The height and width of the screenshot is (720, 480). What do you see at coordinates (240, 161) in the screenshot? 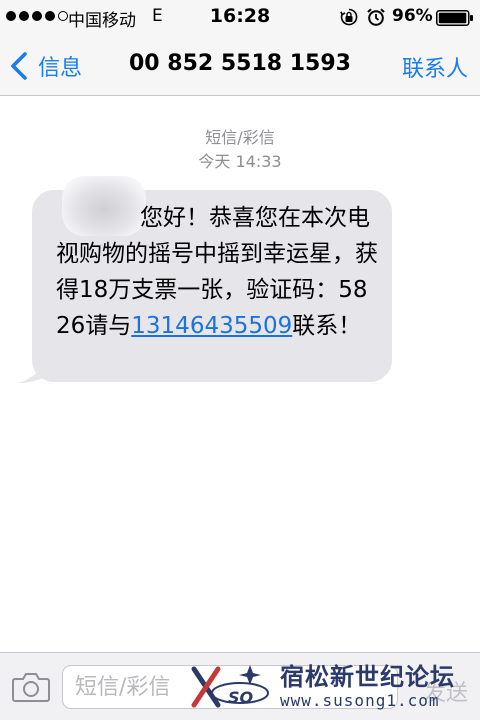
I see `message-timestamp: 今天 14:33` at bounding box center [240, 161].